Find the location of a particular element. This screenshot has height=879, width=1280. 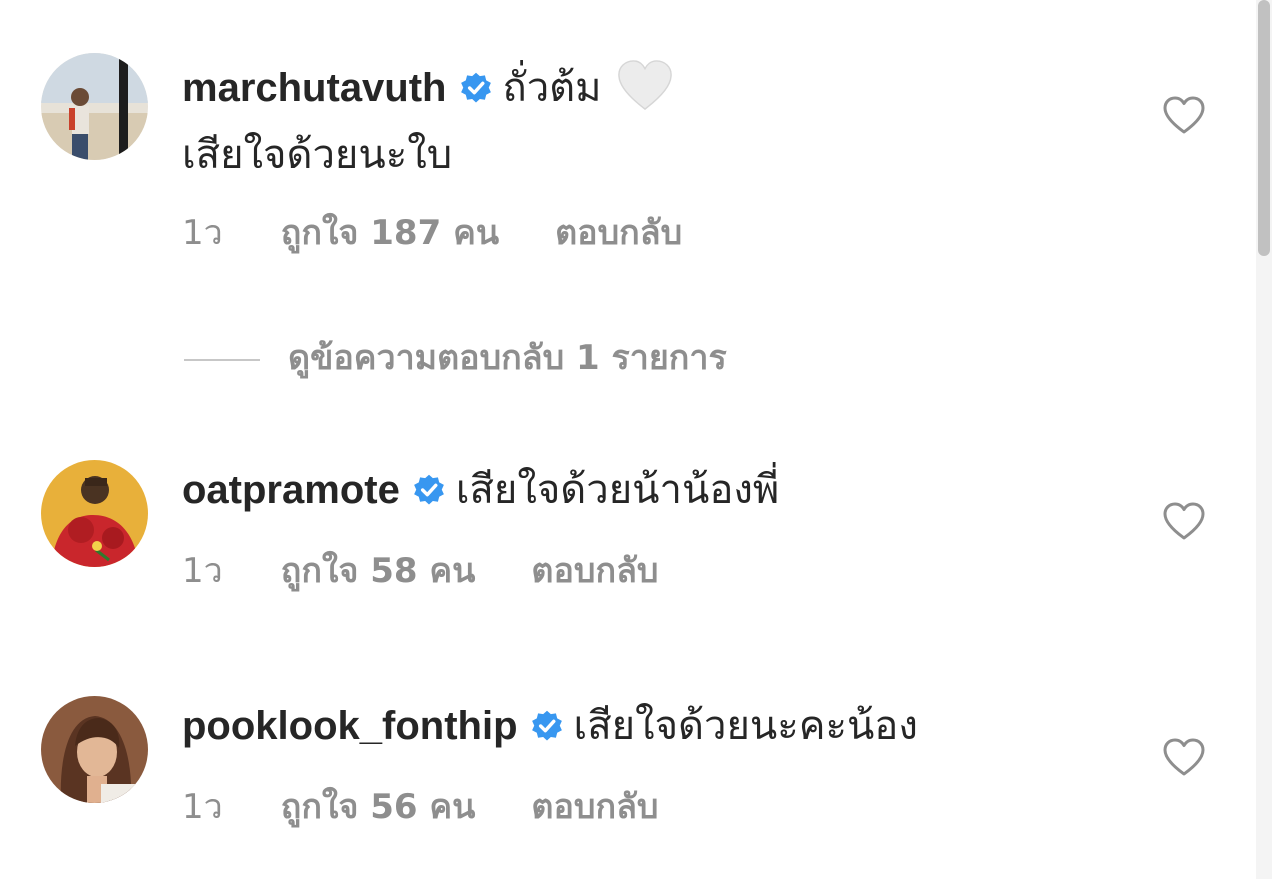

comment-header: oatpramote เสียใจด้วยน้าน้องพี่ is located at coordinates (480, 490).